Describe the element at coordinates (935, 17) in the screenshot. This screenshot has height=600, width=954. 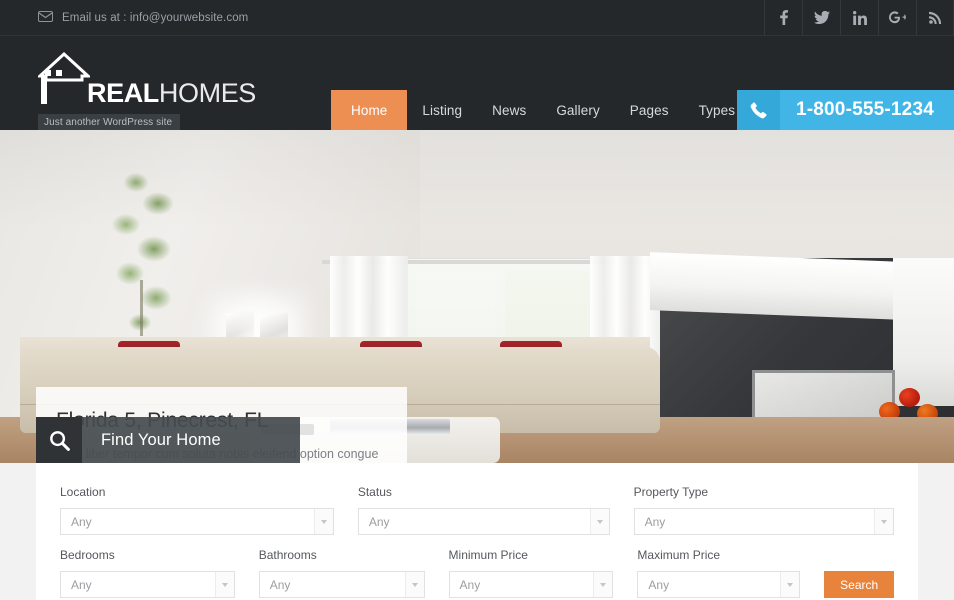
I see `rss-icon` at that location.